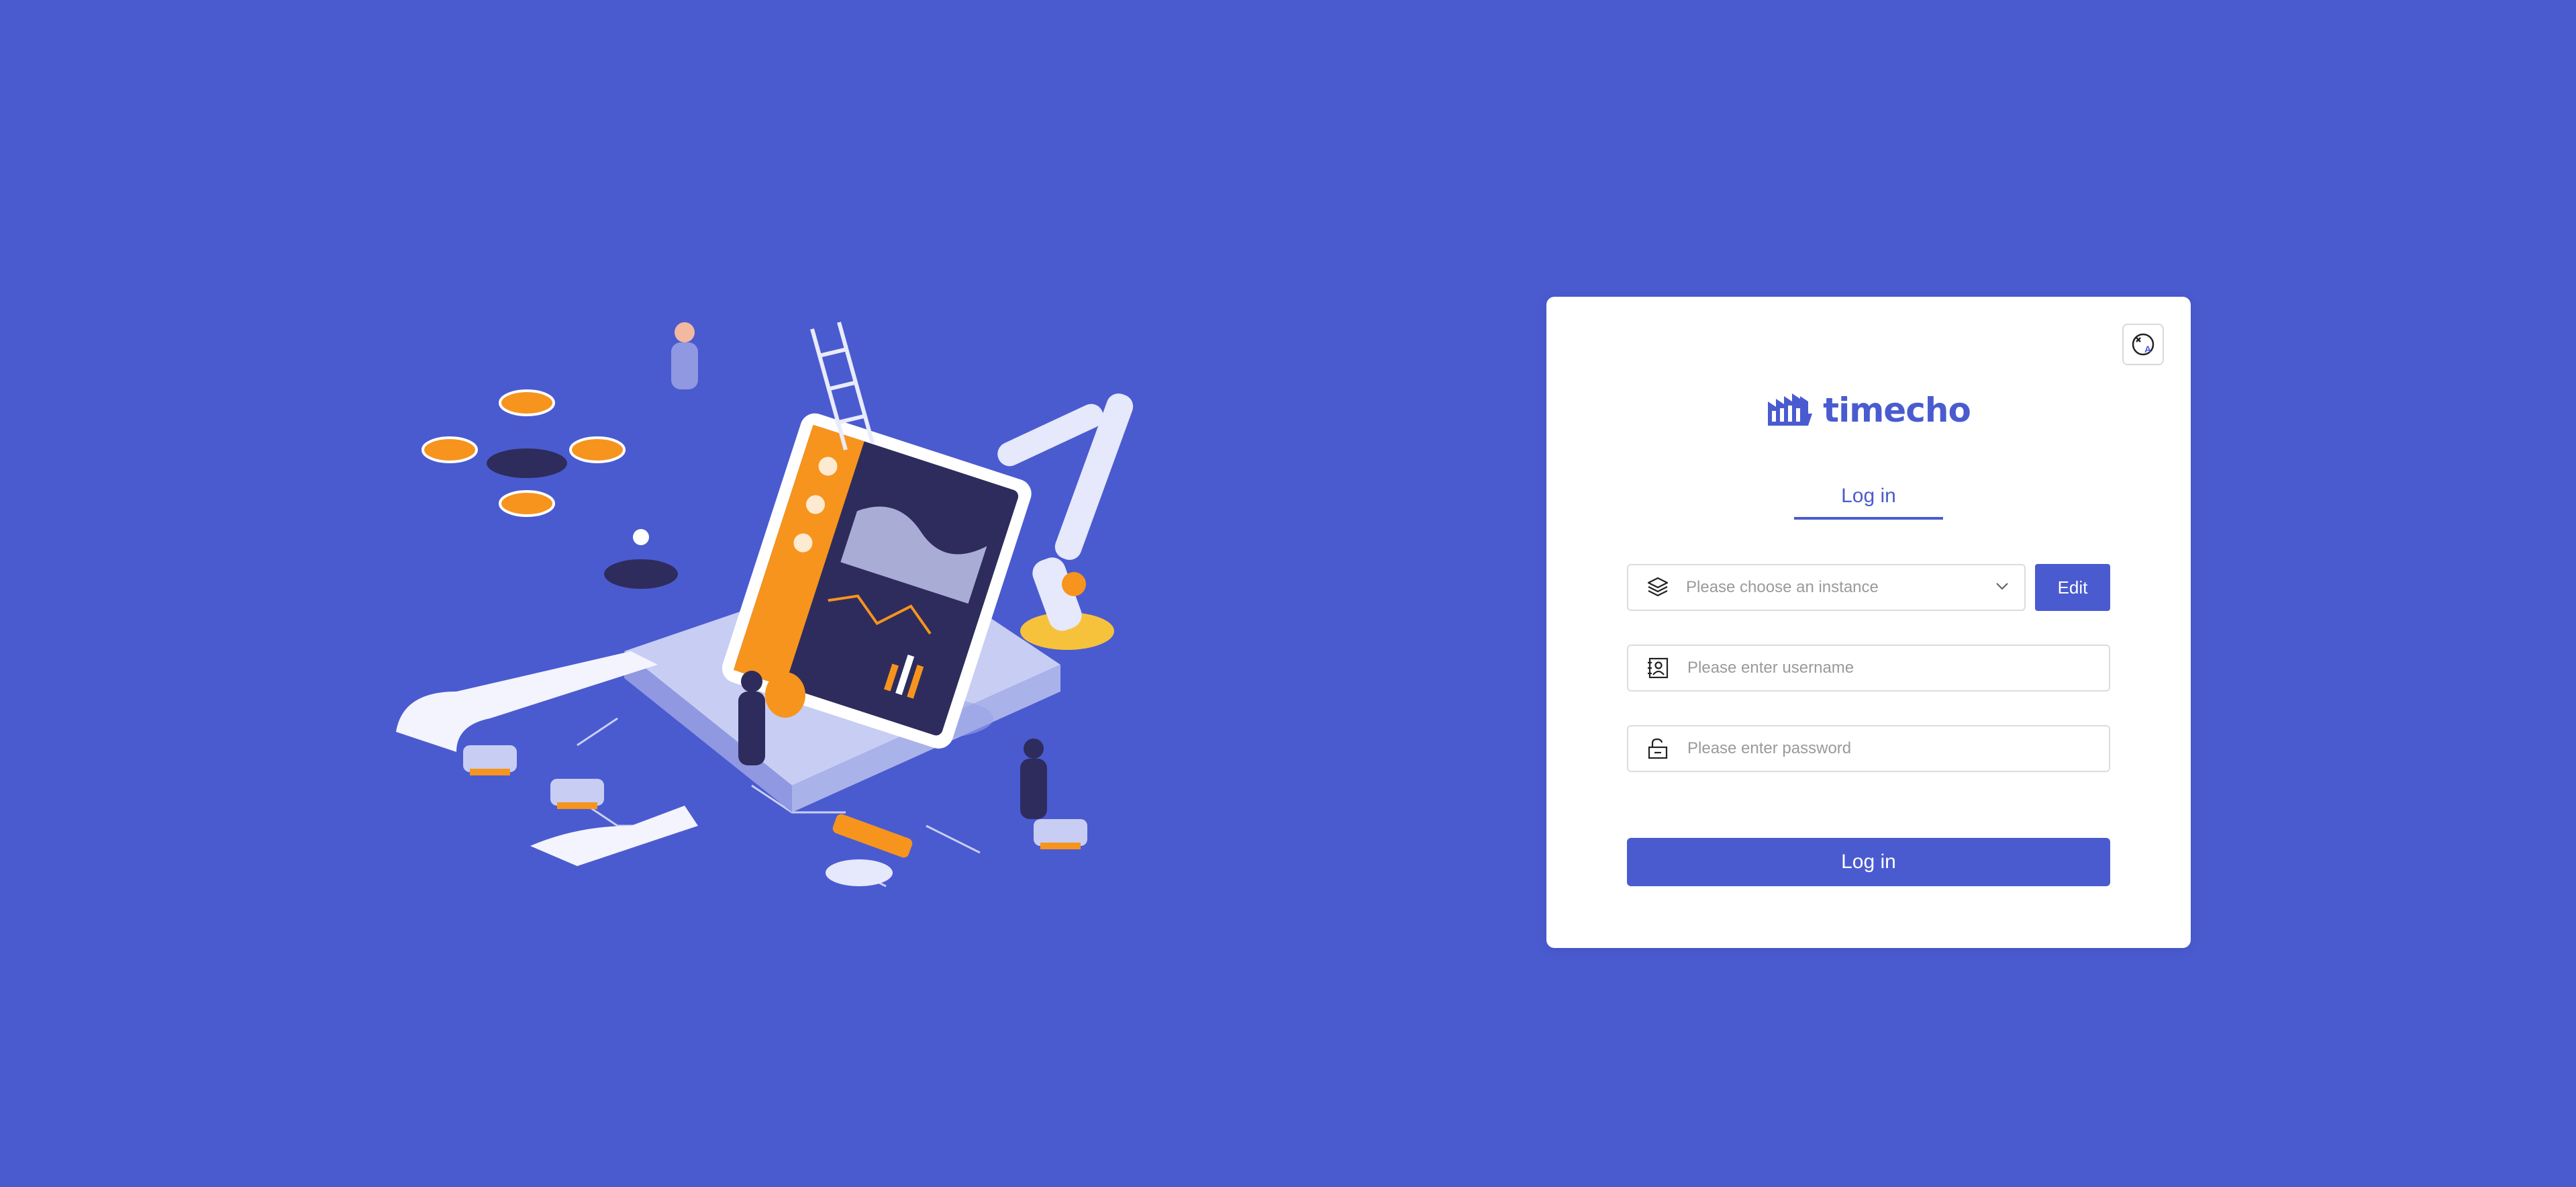 This screenshot has width=2576, height=1187. Describe the element at coordinates (1658, 668) in the screenshot. I see `user-card-icon` at that location.